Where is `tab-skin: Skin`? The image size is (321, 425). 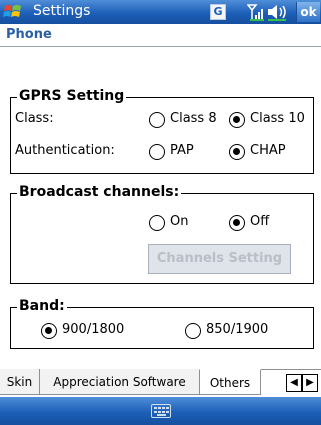
tab-skin: Skin is located at coordinates (20, 382).